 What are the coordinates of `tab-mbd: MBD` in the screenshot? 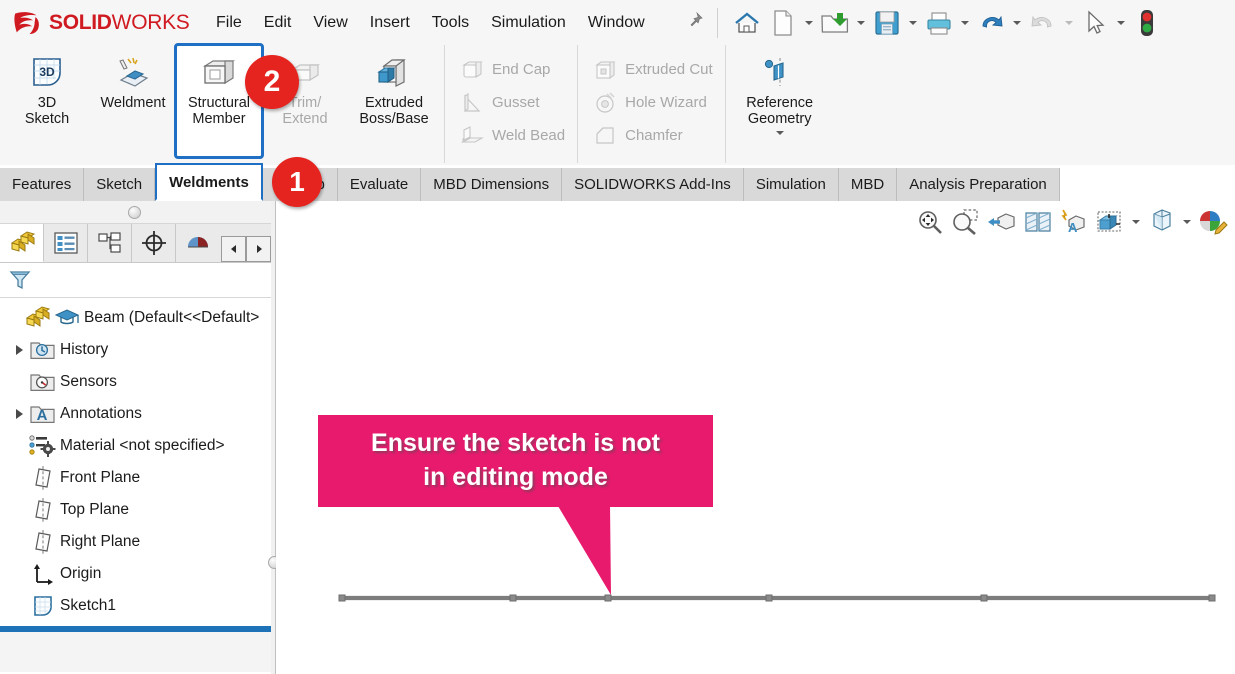 It's located at (868, 184).